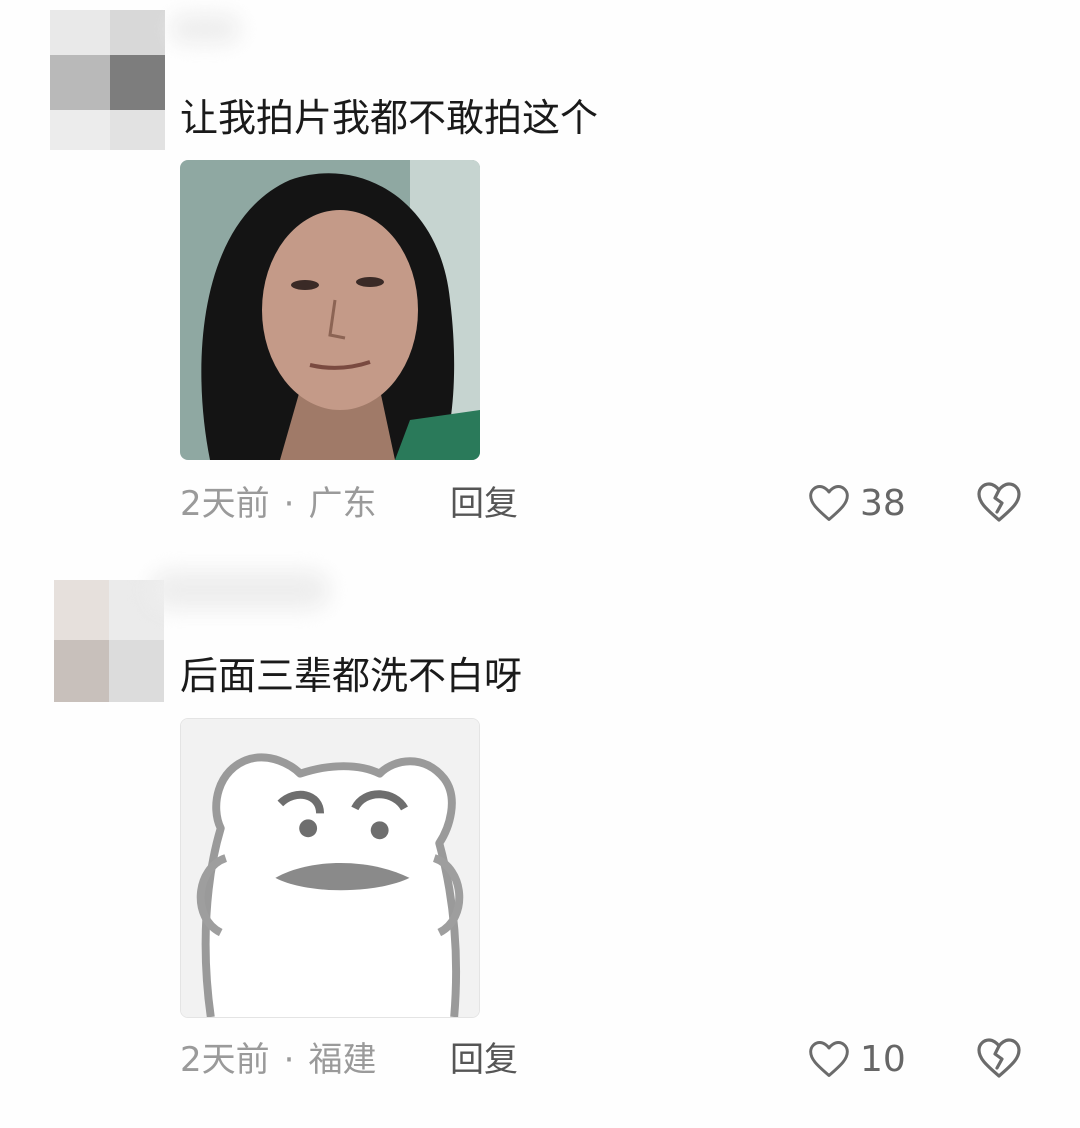 This screenshot has height=1128, width=1080. I want to click on comment-meta: 2天前 · 广东, so click(278, 504).